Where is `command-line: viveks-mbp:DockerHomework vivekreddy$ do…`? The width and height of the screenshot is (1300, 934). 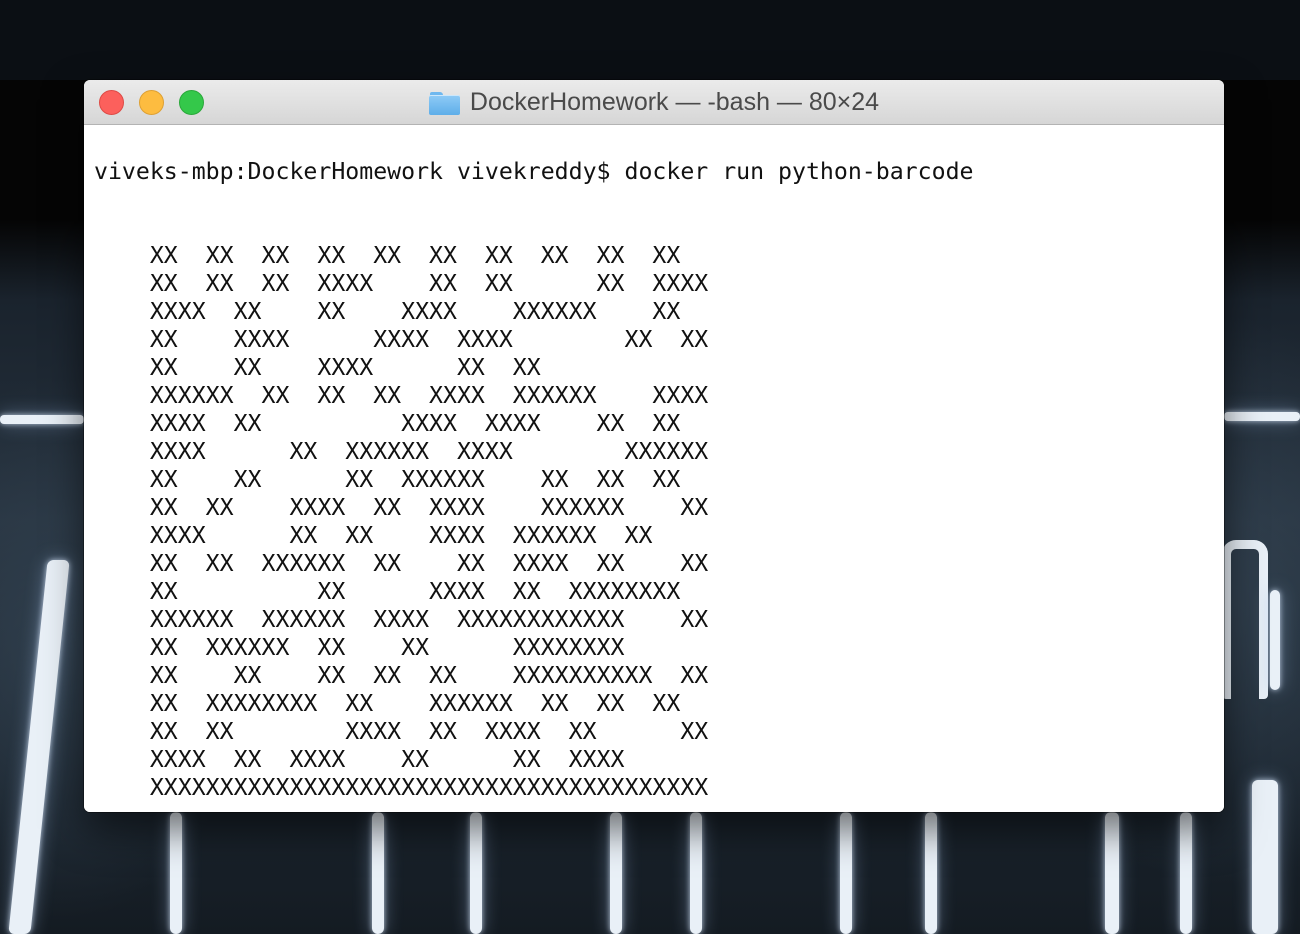 command-line: viveks-mbp:DockerHomework vivekreddy$ do… is located at coordinates (534, 172).